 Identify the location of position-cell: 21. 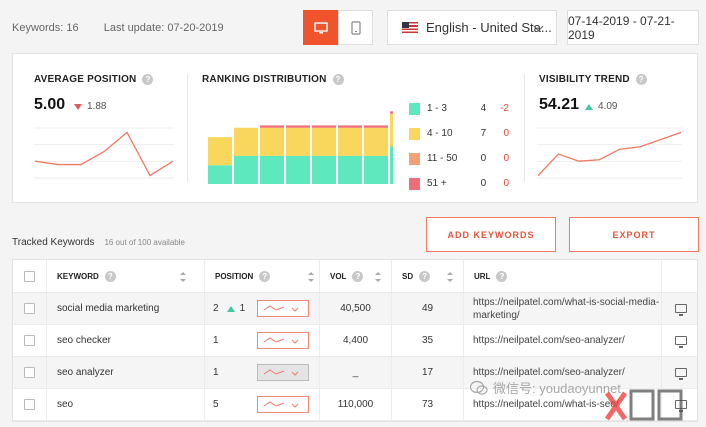
(261, 308).